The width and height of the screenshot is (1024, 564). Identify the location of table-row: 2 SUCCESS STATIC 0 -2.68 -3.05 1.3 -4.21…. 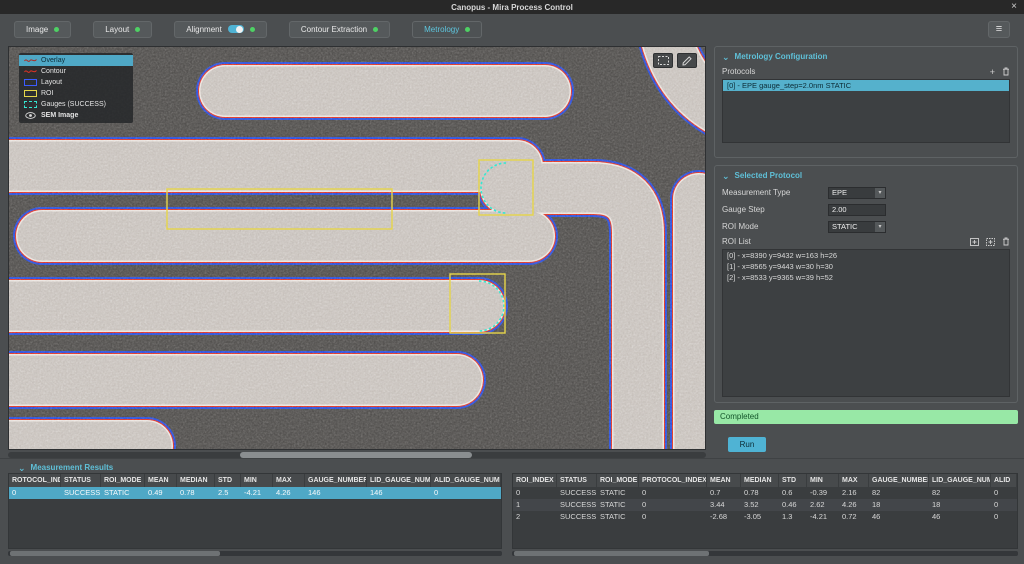
(765, 517).